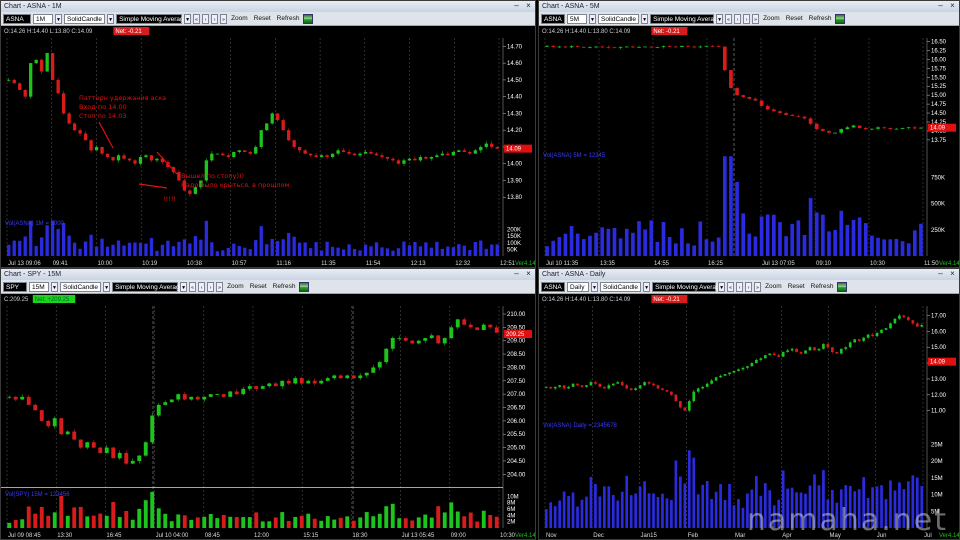 The image size is (960, 540). I want to click on symbol-input: SPY, so click(15, 286).